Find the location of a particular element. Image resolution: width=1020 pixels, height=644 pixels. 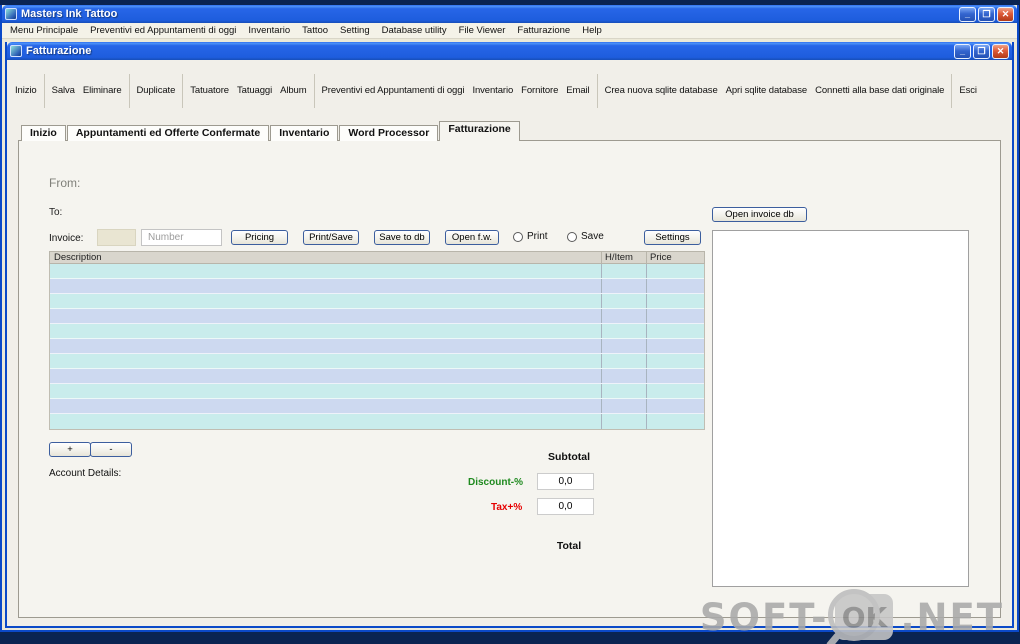

print-save-button: Print/Save is located at coordinates (331, 237).